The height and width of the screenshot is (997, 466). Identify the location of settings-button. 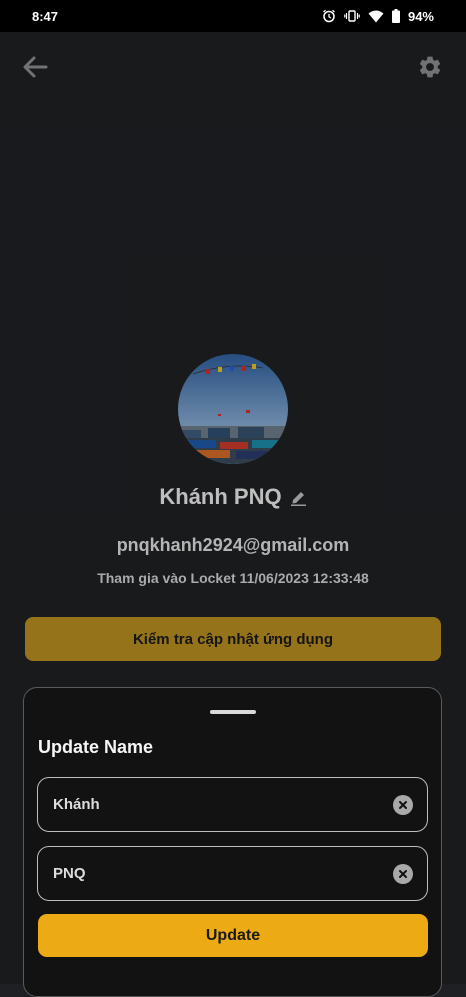
(430, 67).